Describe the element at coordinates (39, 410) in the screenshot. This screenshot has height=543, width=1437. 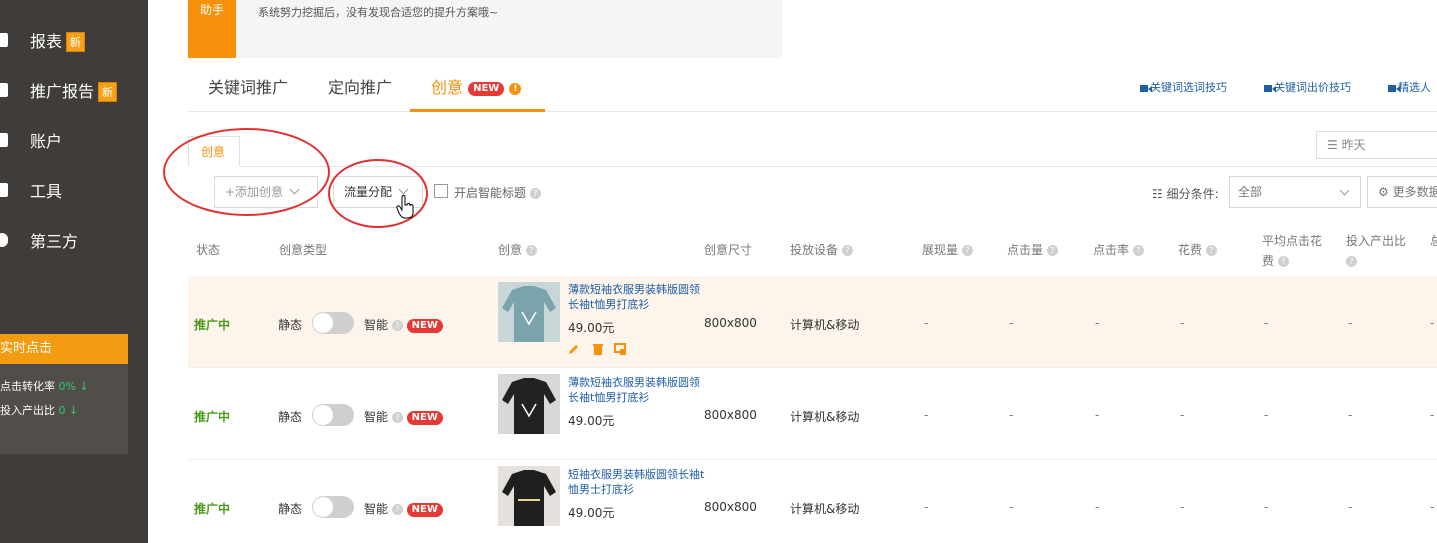
I see `realtime-roi: 投入产出比 0 ↓` at that location.